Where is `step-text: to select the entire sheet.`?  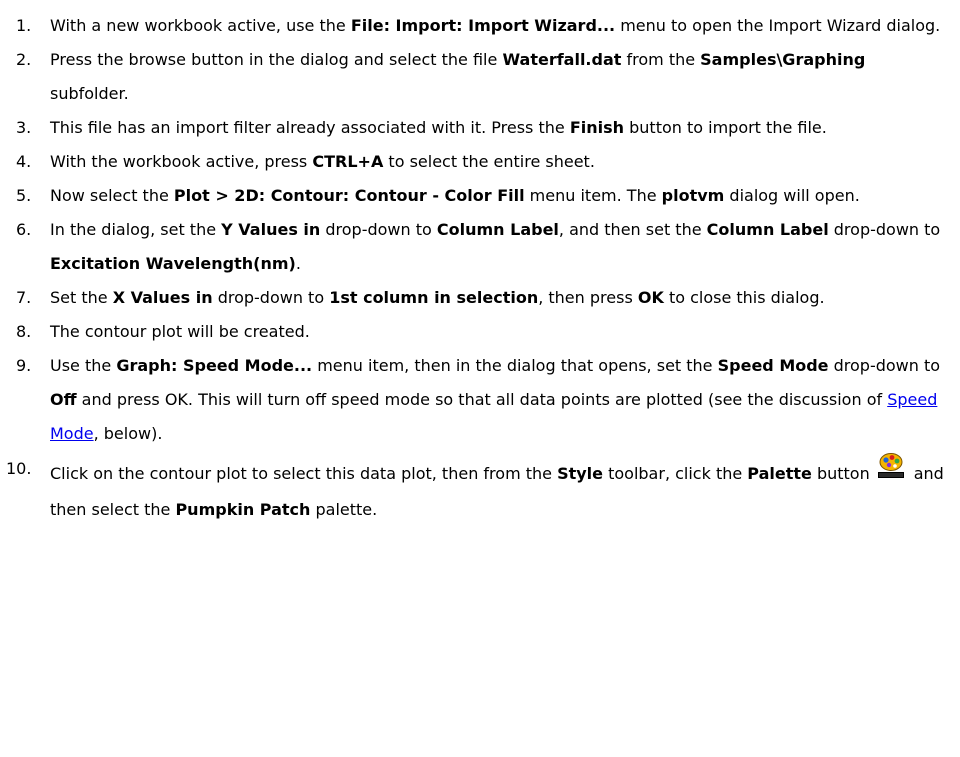 step-text: to select the entire sheet. is located at coordinates (489, 161).